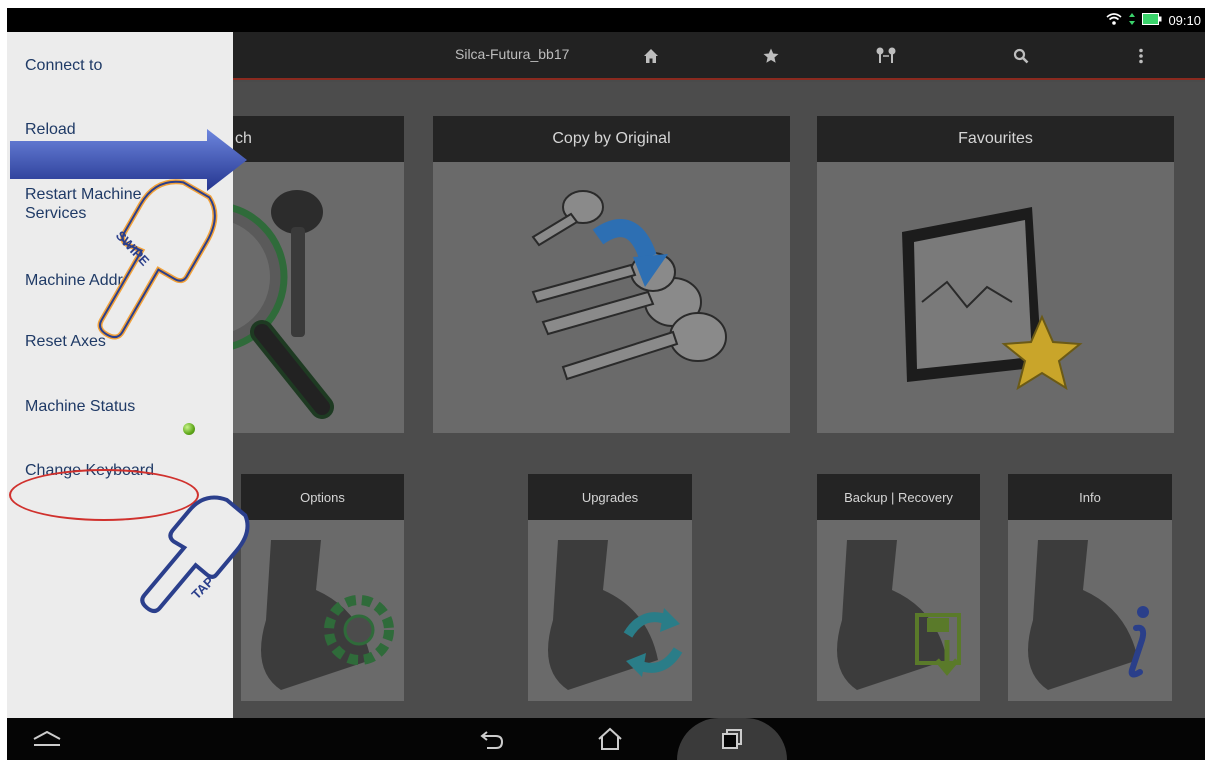 Image resolution: width=1205 pixels, height=760 pixels. Describe the element at coordinates (157, 259) in the screenshot. I see `swipe-hand-icon` at that location.